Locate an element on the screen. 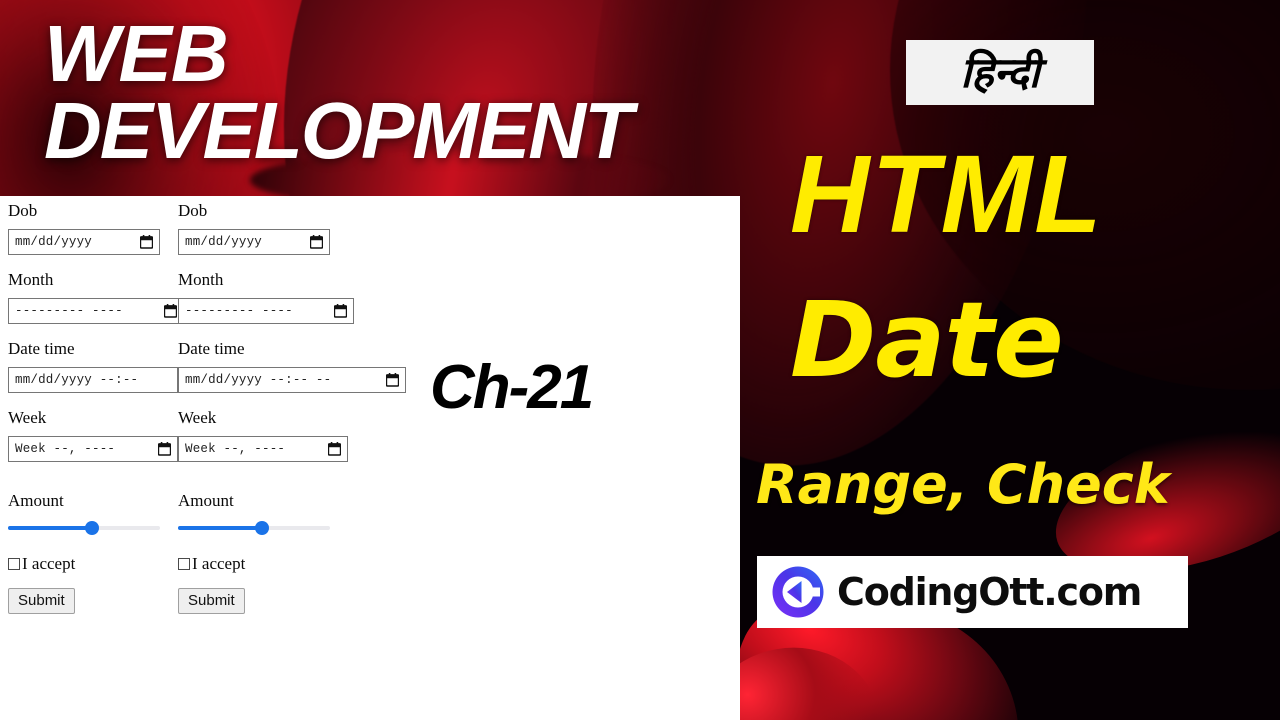 Image resolution: width=1280 pixels, height=720 pixels. headline-line-1: WEB is located at coordinates (136, 53).